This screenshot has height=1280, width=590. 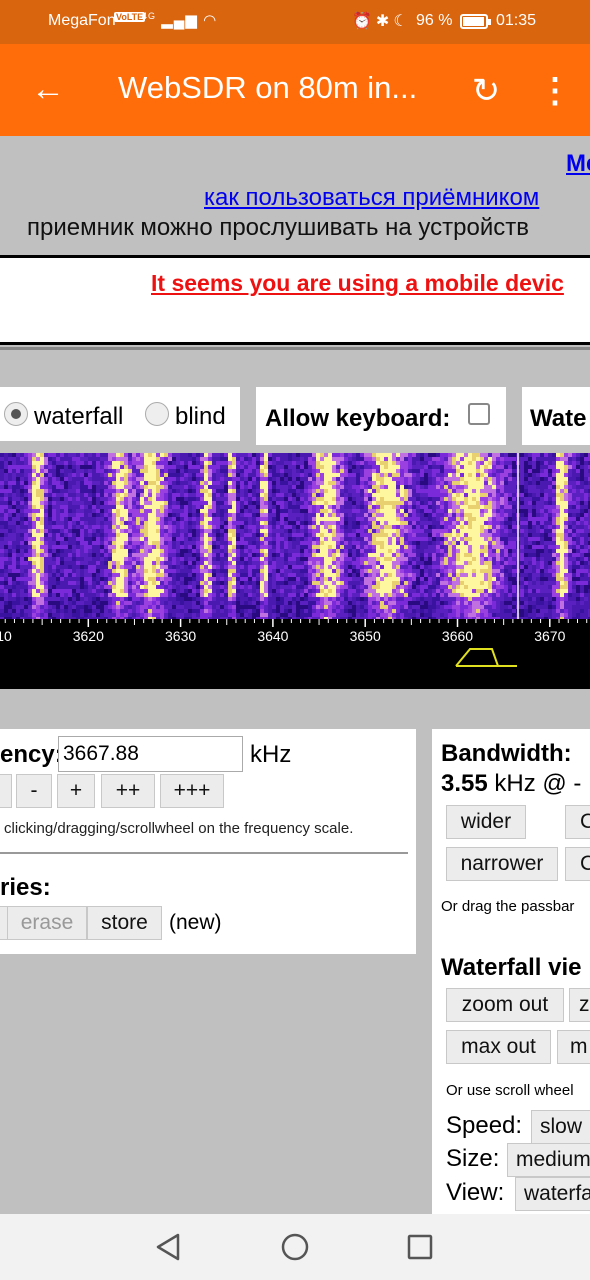 I want to click on memory-store-button: store, so click(x=124, y=923).